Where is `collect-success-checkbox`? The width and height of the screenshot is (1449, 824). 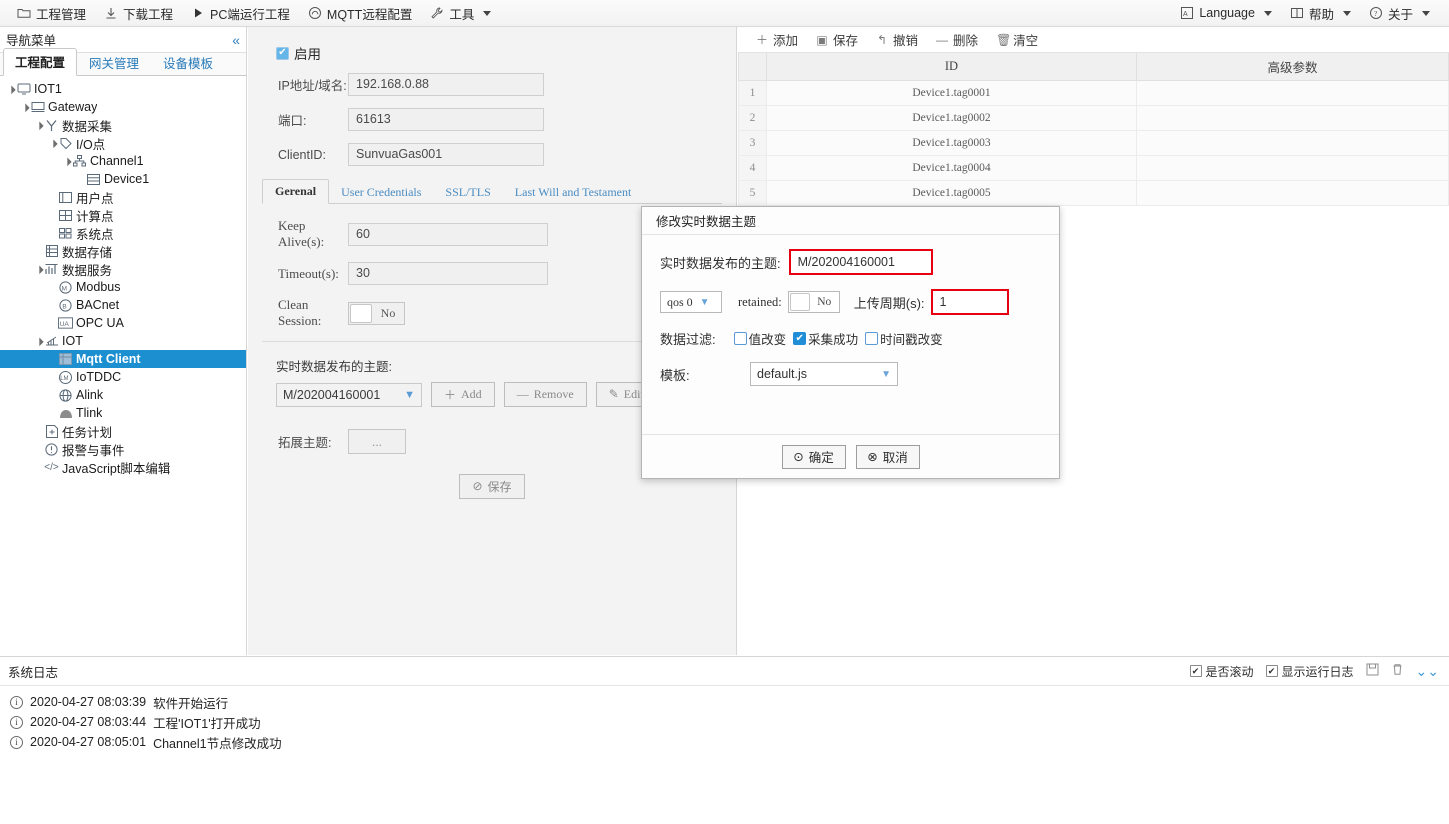 collect-success-checkbox is located at coordinates (800, 338).